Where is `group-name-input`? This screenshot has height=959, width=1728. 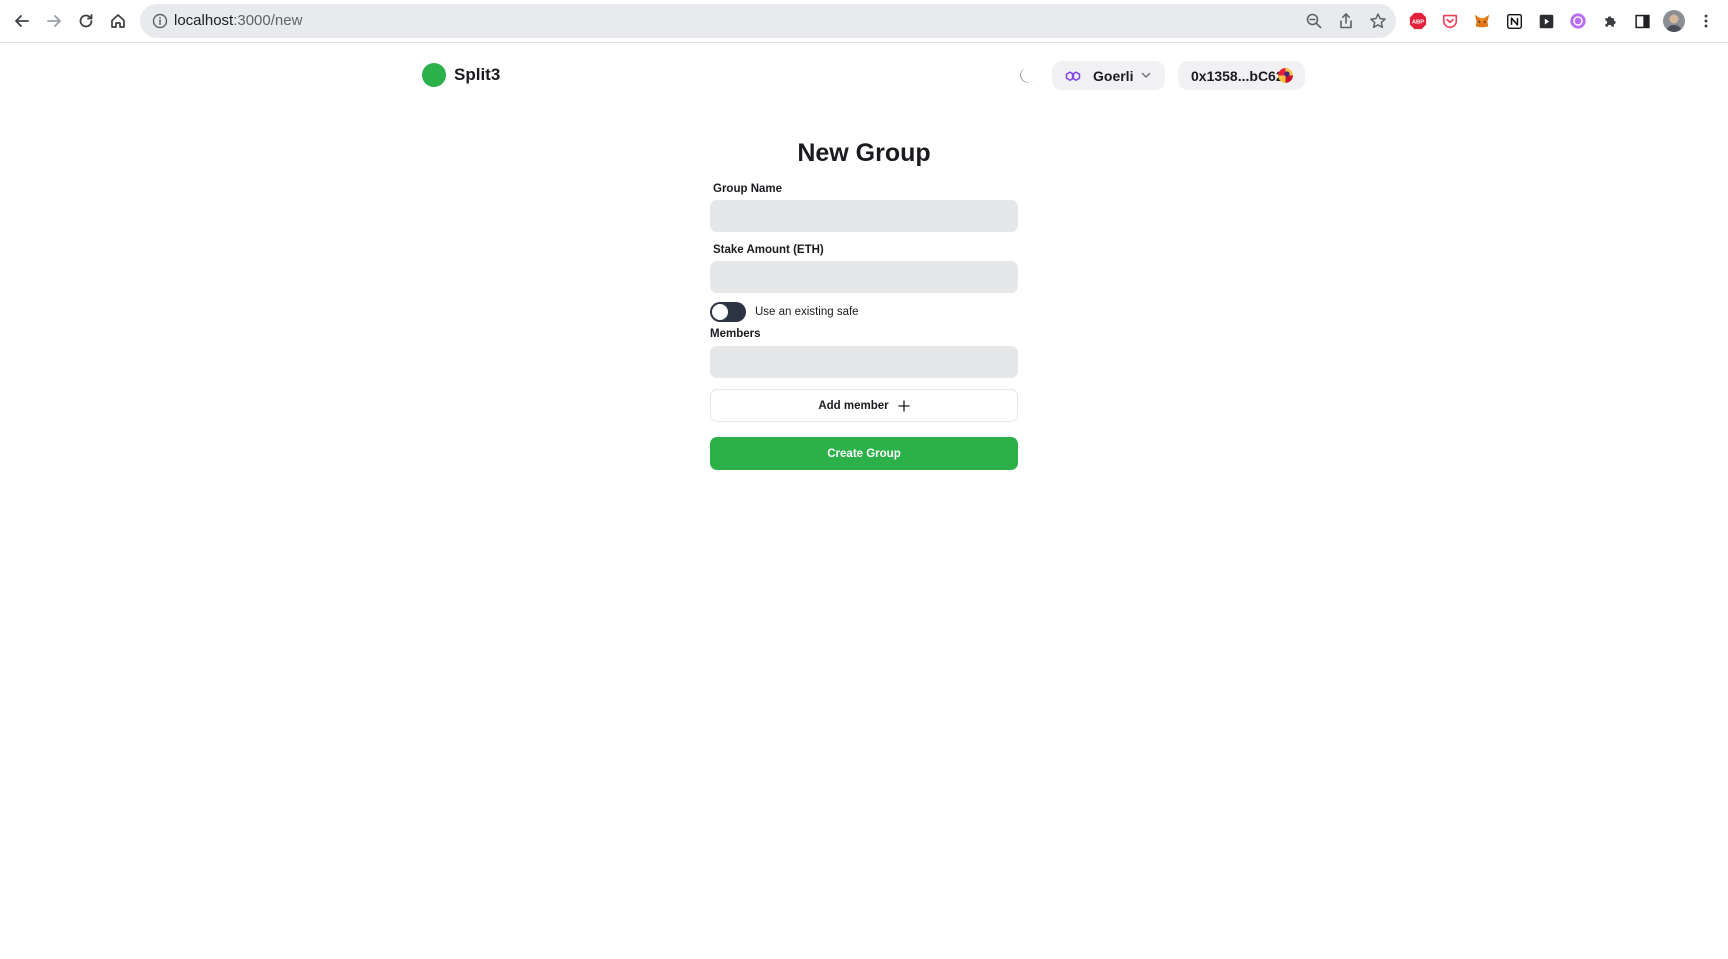 group-name-input is located at coordinates (864, 216).